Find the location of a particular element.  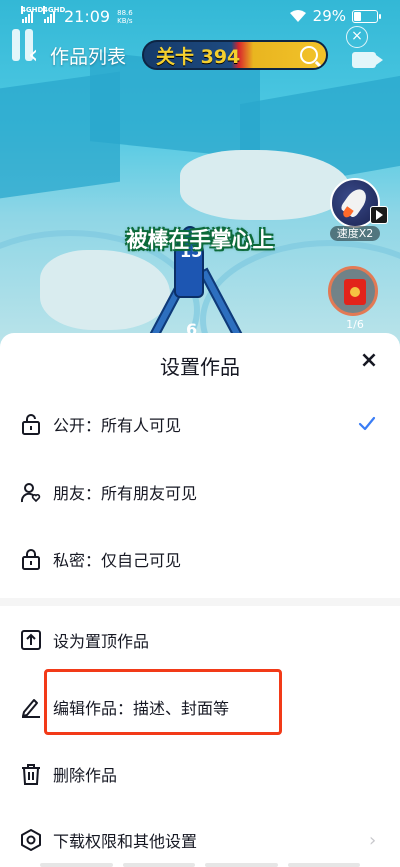

lock-icon is located at coordinates (31, 559).